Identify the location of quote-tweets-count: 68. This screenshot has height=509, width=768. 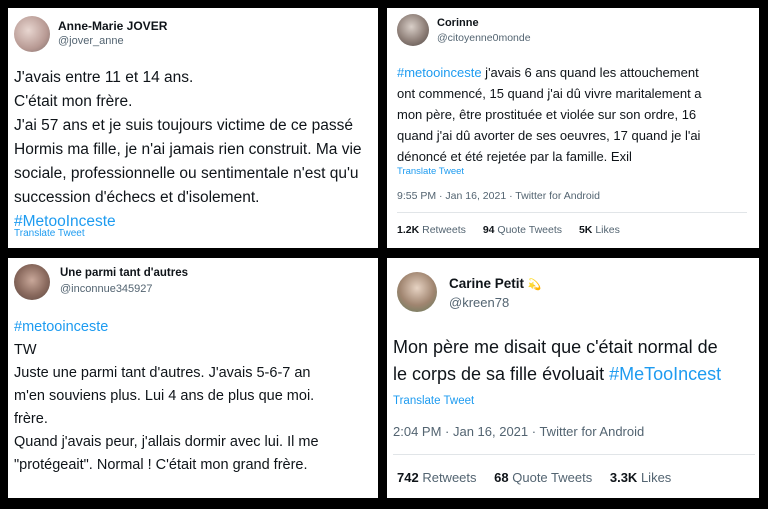
(501, 477).